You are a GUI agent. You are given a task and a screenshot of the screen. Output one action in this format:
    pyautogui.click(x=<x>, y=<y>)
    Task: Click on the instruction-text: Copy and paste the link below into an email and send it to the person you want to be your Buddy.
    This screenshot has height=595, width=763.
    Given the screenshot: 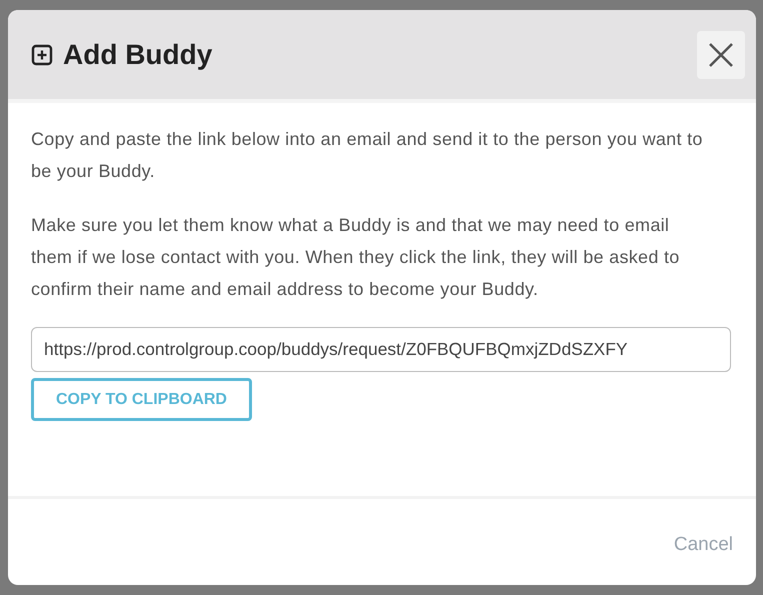 What is the action you would take?
    pyautogui.click(x=367, y=155)
    